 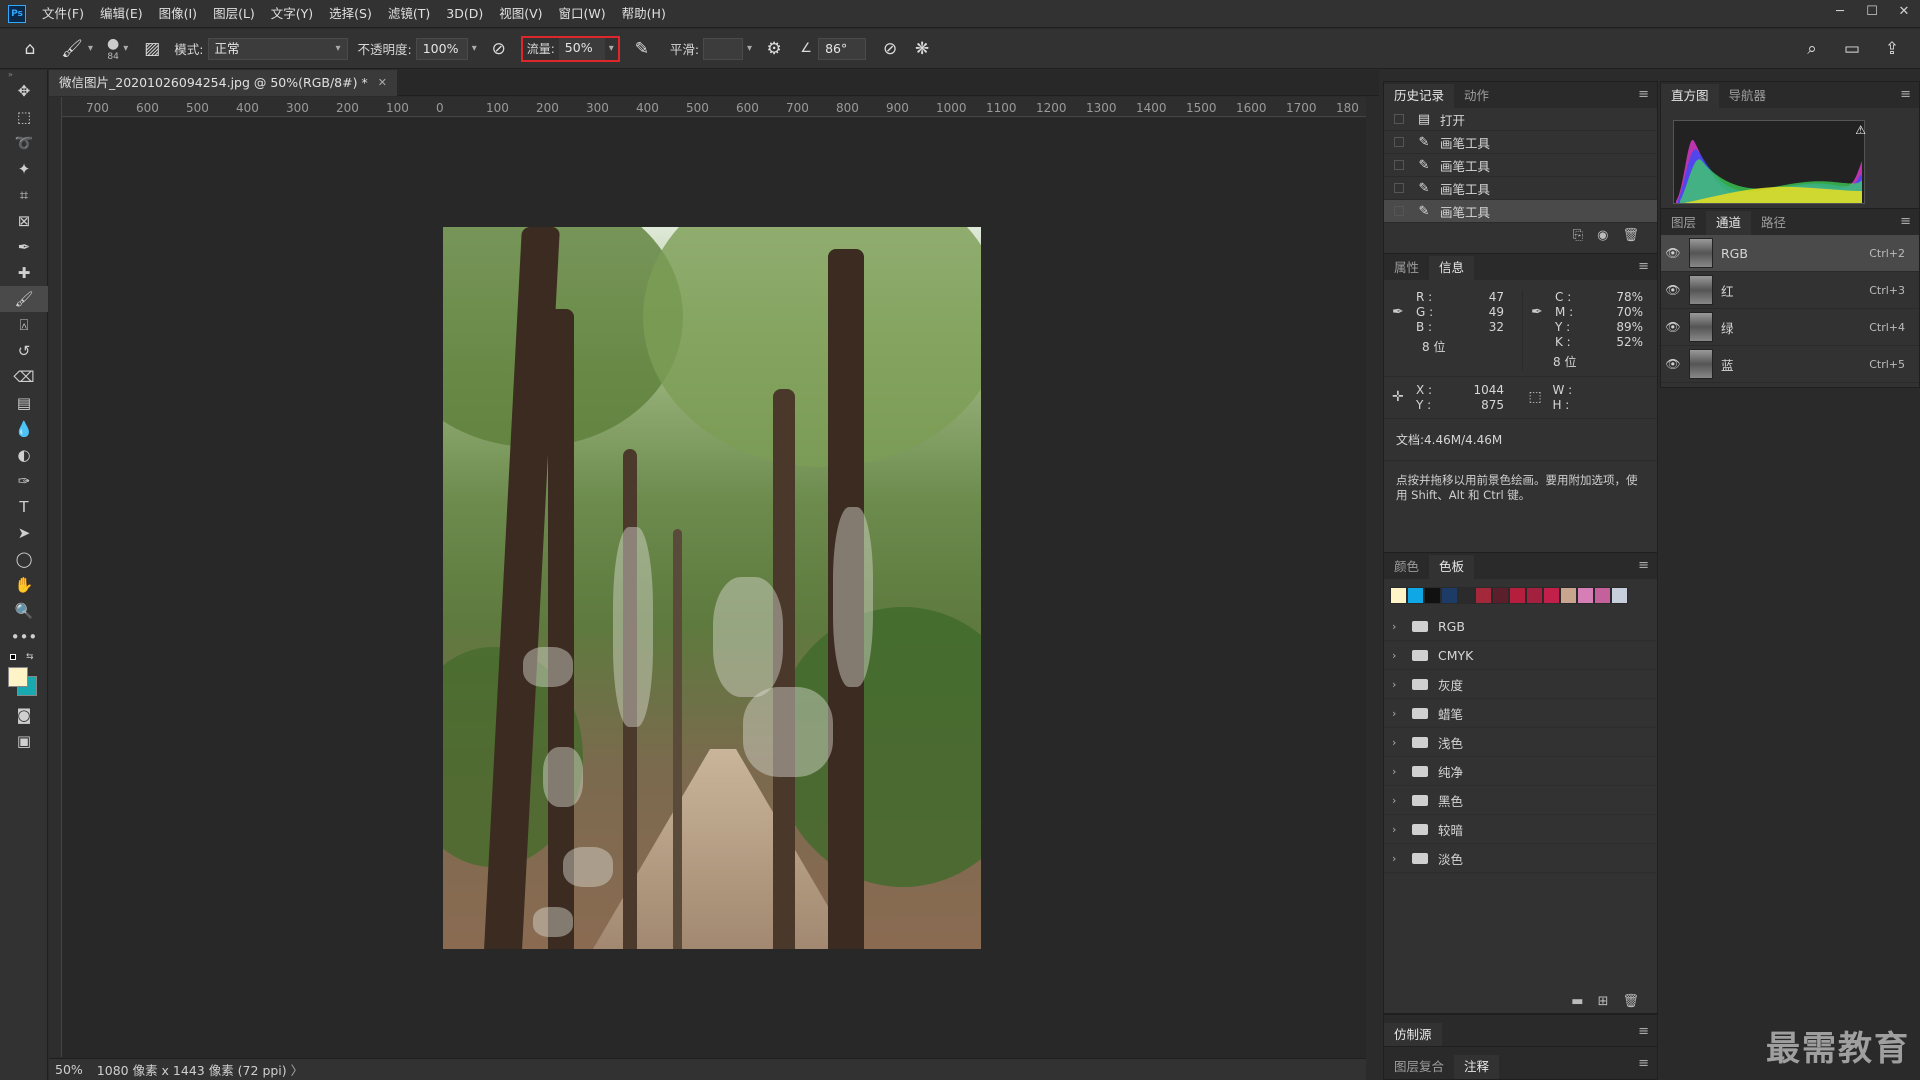 I want to click on maximize-icon: ☐, so click(x=1872, y=14).